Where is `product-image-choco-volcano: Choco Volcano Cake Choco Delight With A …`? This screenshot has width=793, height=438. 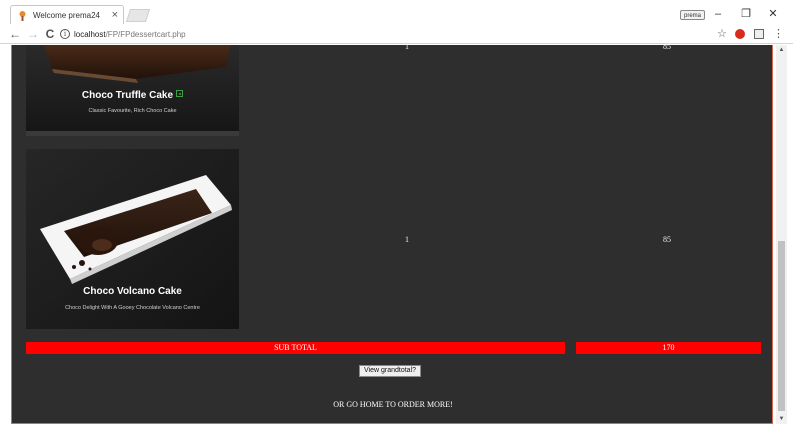 product-image-choco-volcano: Choco Volcano Cake Choco Delight With A … is located at coordinates (132, 239).